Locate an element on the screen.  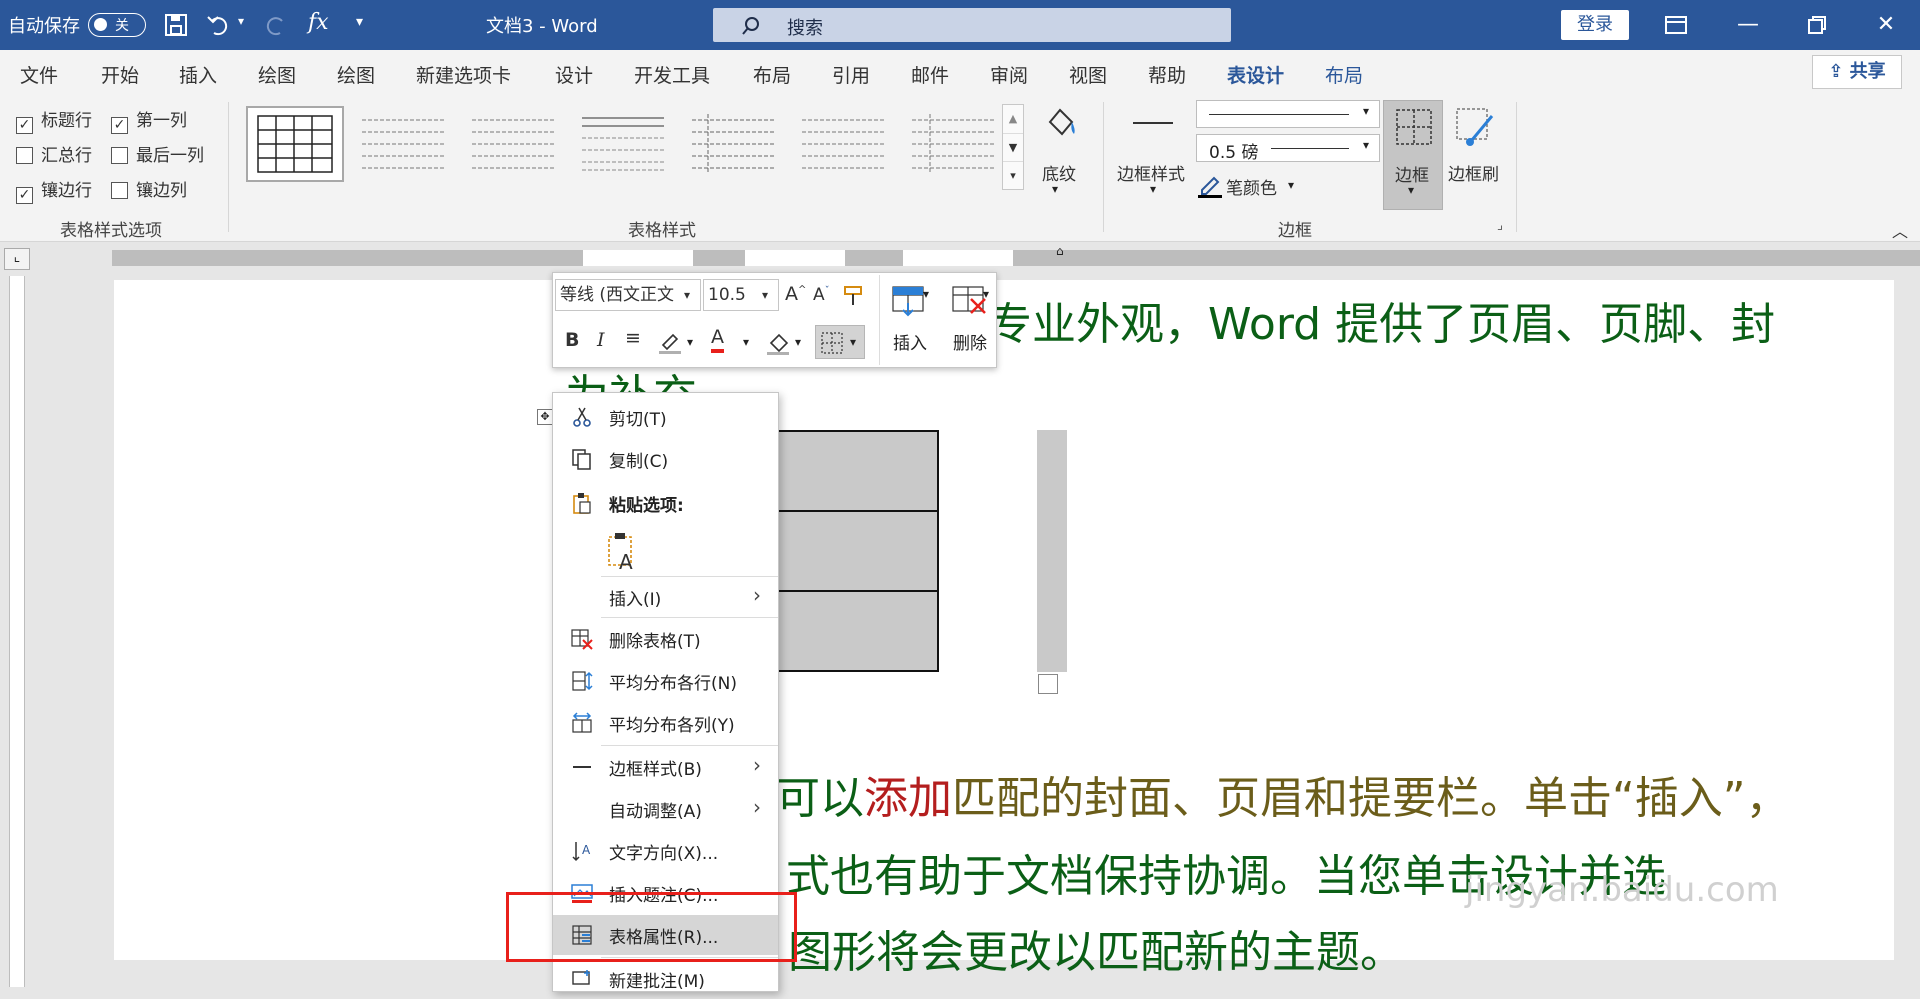
customize-quickaccess-icon: ▾ is located at coordinates (359, 22).